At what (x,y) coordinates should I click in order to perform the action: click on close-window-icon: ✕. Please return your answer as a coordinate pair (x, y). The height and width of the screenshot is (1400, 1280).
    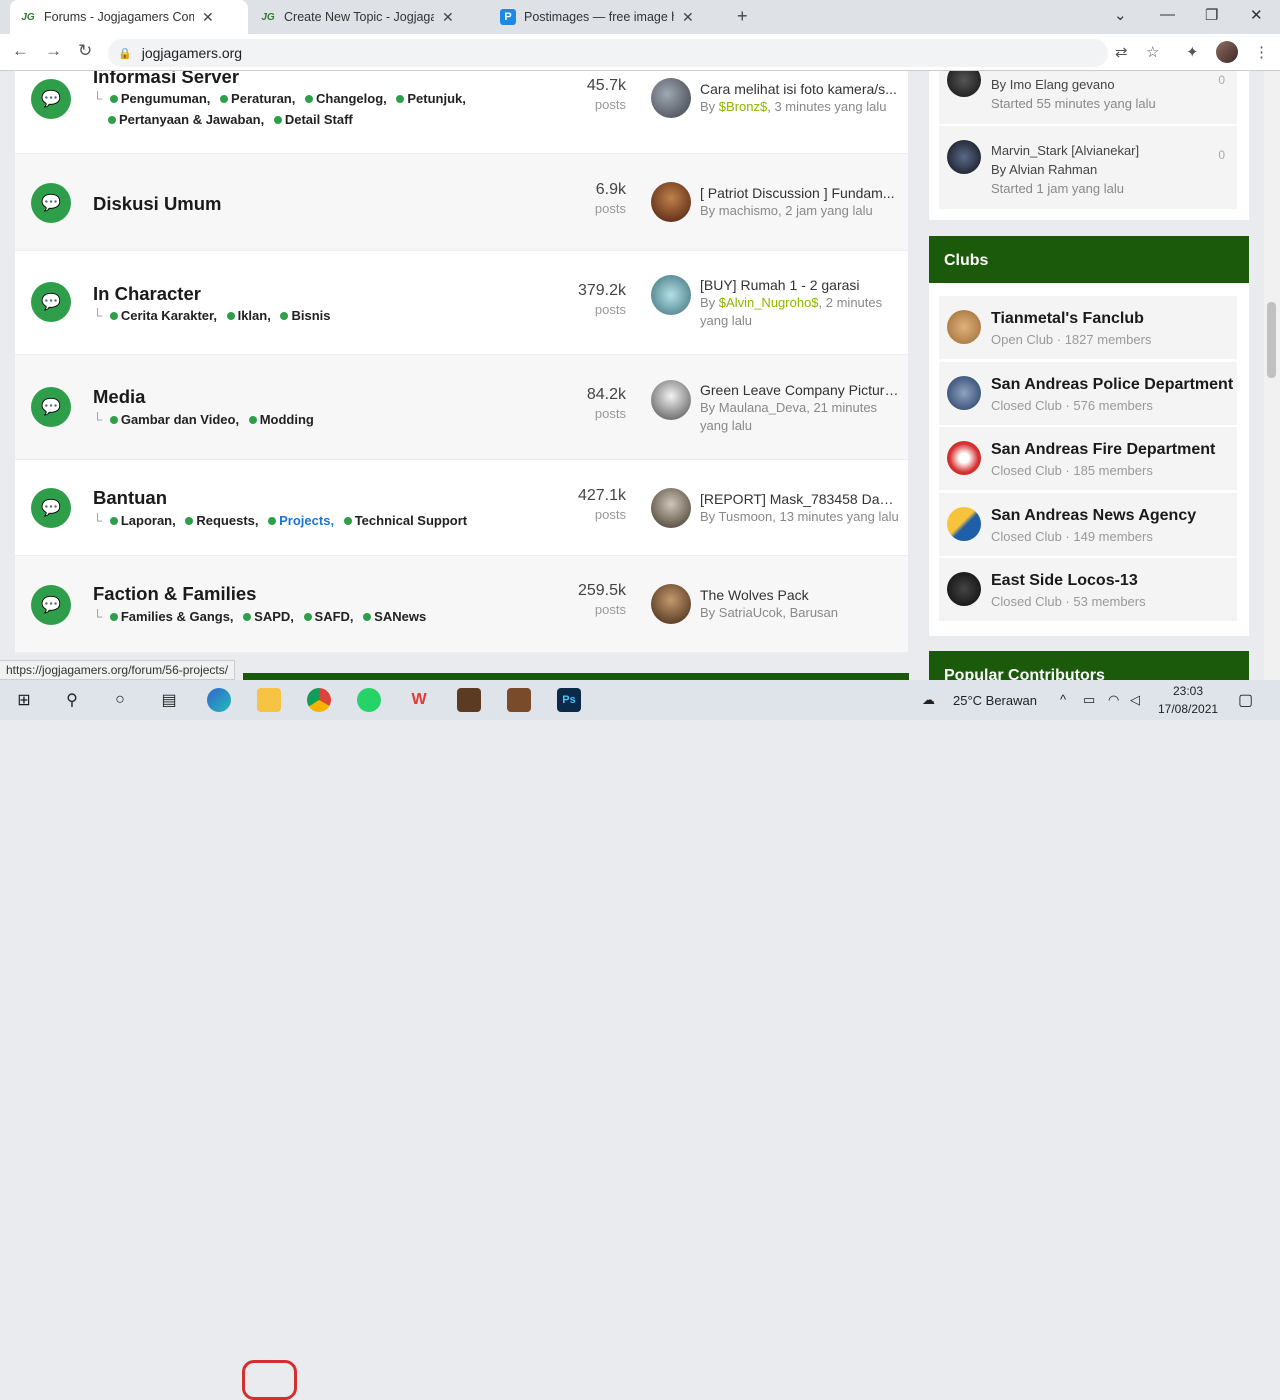
    Looking at the image, I should click on (1256, 15).